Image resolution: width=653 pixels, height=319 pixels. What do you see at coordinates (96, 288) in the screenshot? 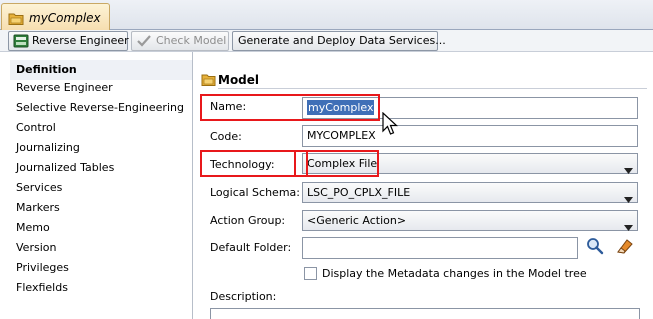
I see `nav-item-flexfields: Flexfields` at bounding box center [96, 288].